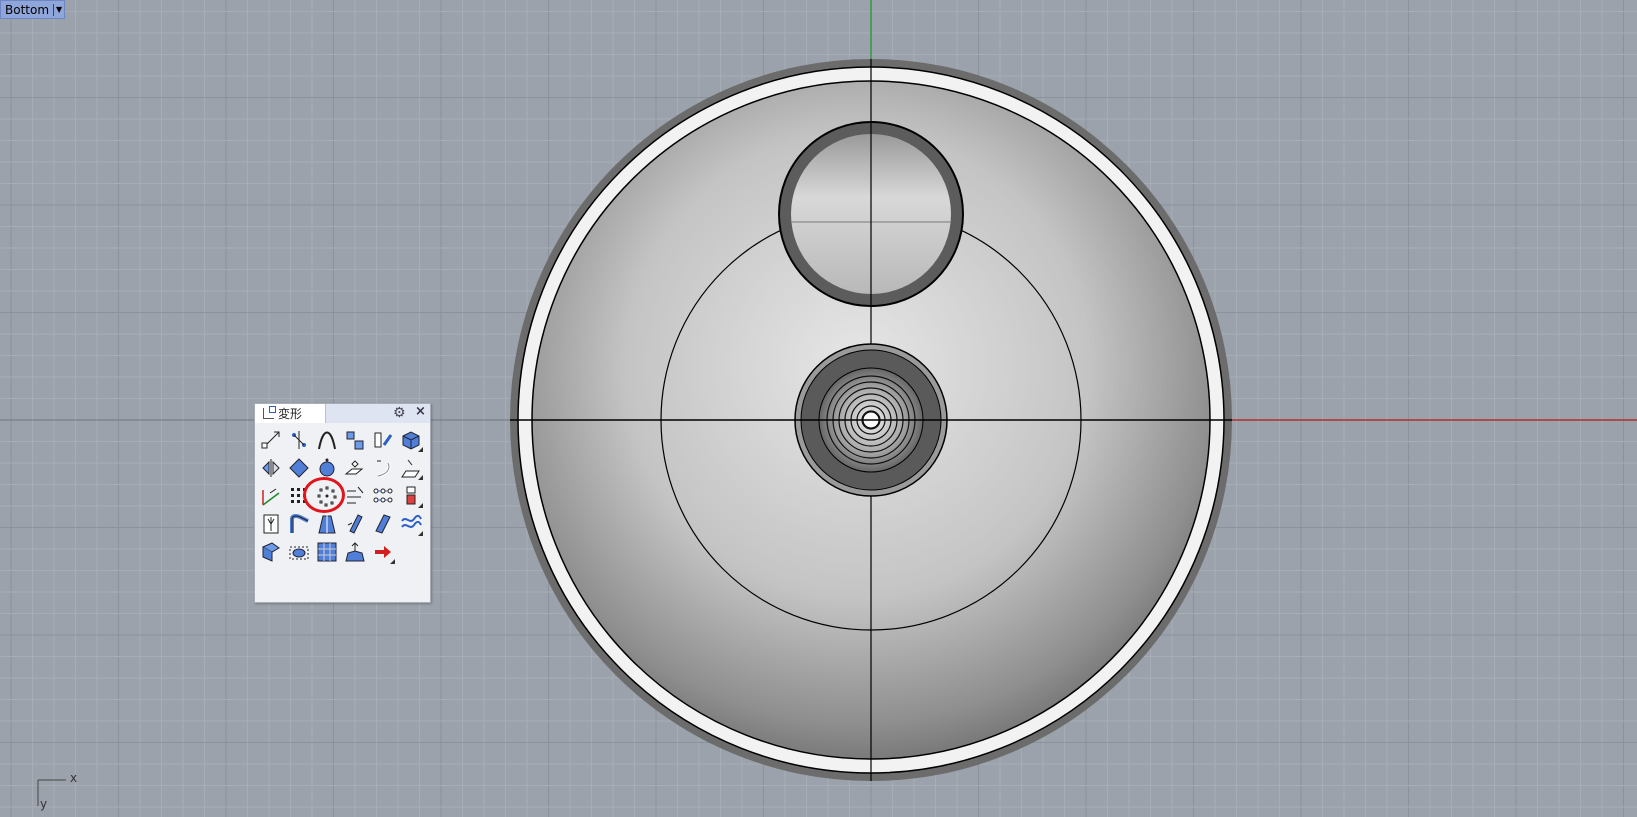 This screenshot has width=1637, height=817. I want to click on transform-toolbar-panel: 変形 ⚙ ×, so click(342, 503).